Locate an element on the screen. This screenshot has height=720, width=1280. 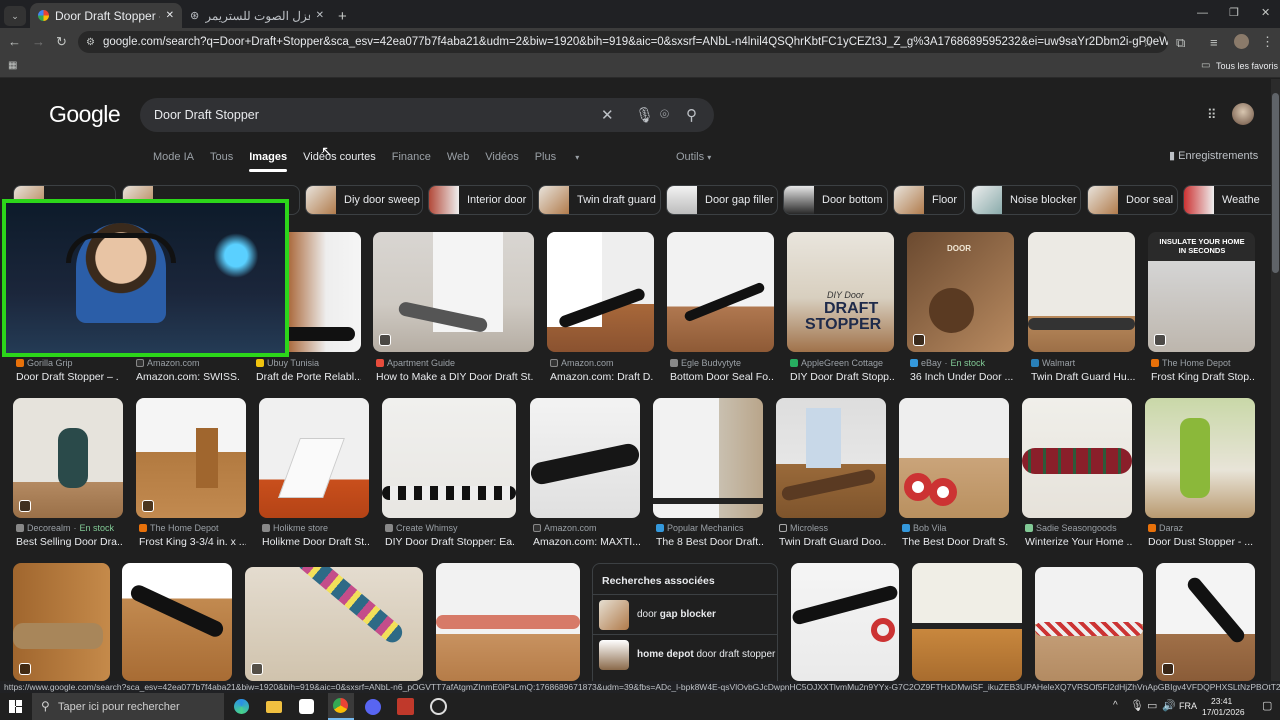
page-scrollbar is located at coordinates (1275, 380).